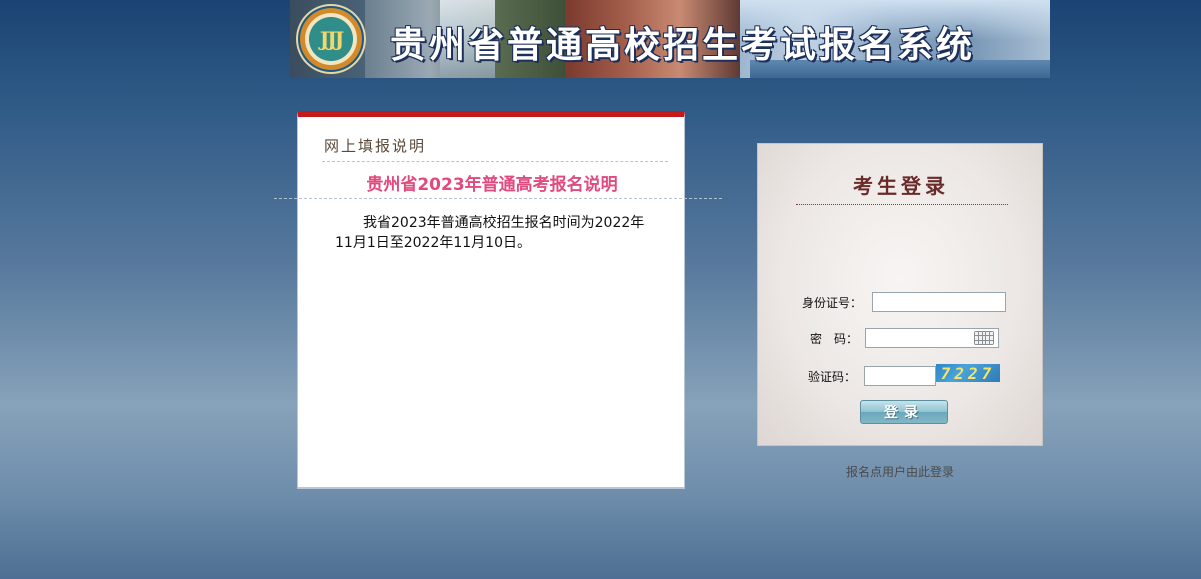 The height and width of the screenshot is (579, 1201). What do you see at coordinates (900, 471) in the screenshot?
I see `site-user-login-link: 报名点用户由此登录` at bounding box center [900, 471].